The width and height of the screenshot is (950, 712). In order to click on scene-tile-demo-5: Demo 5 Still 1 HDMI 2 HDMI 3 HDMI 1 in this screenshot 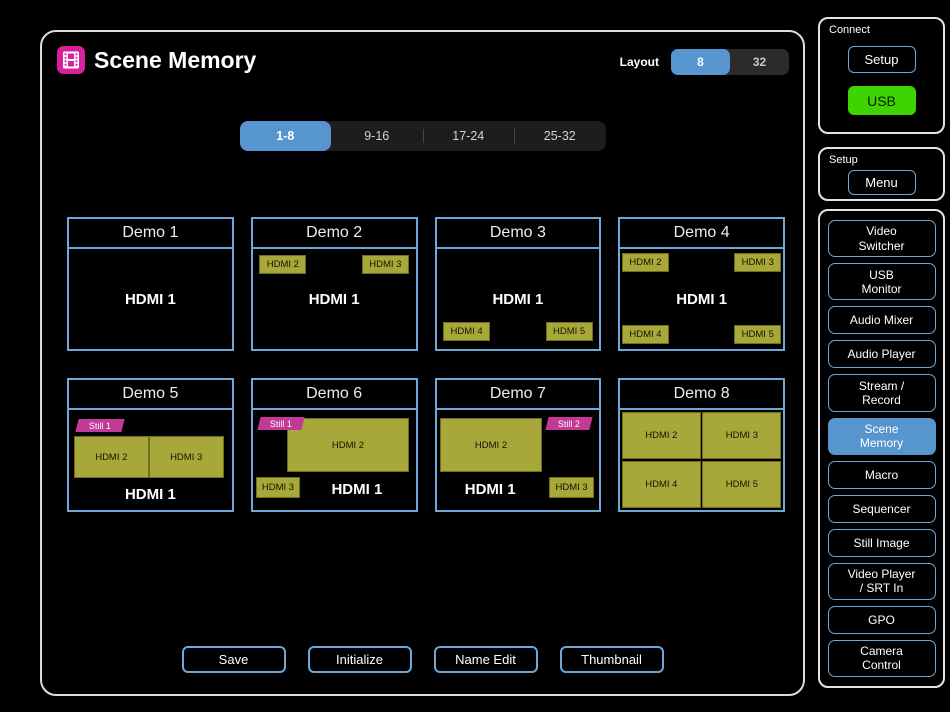, I will do `click(150, 445)`.